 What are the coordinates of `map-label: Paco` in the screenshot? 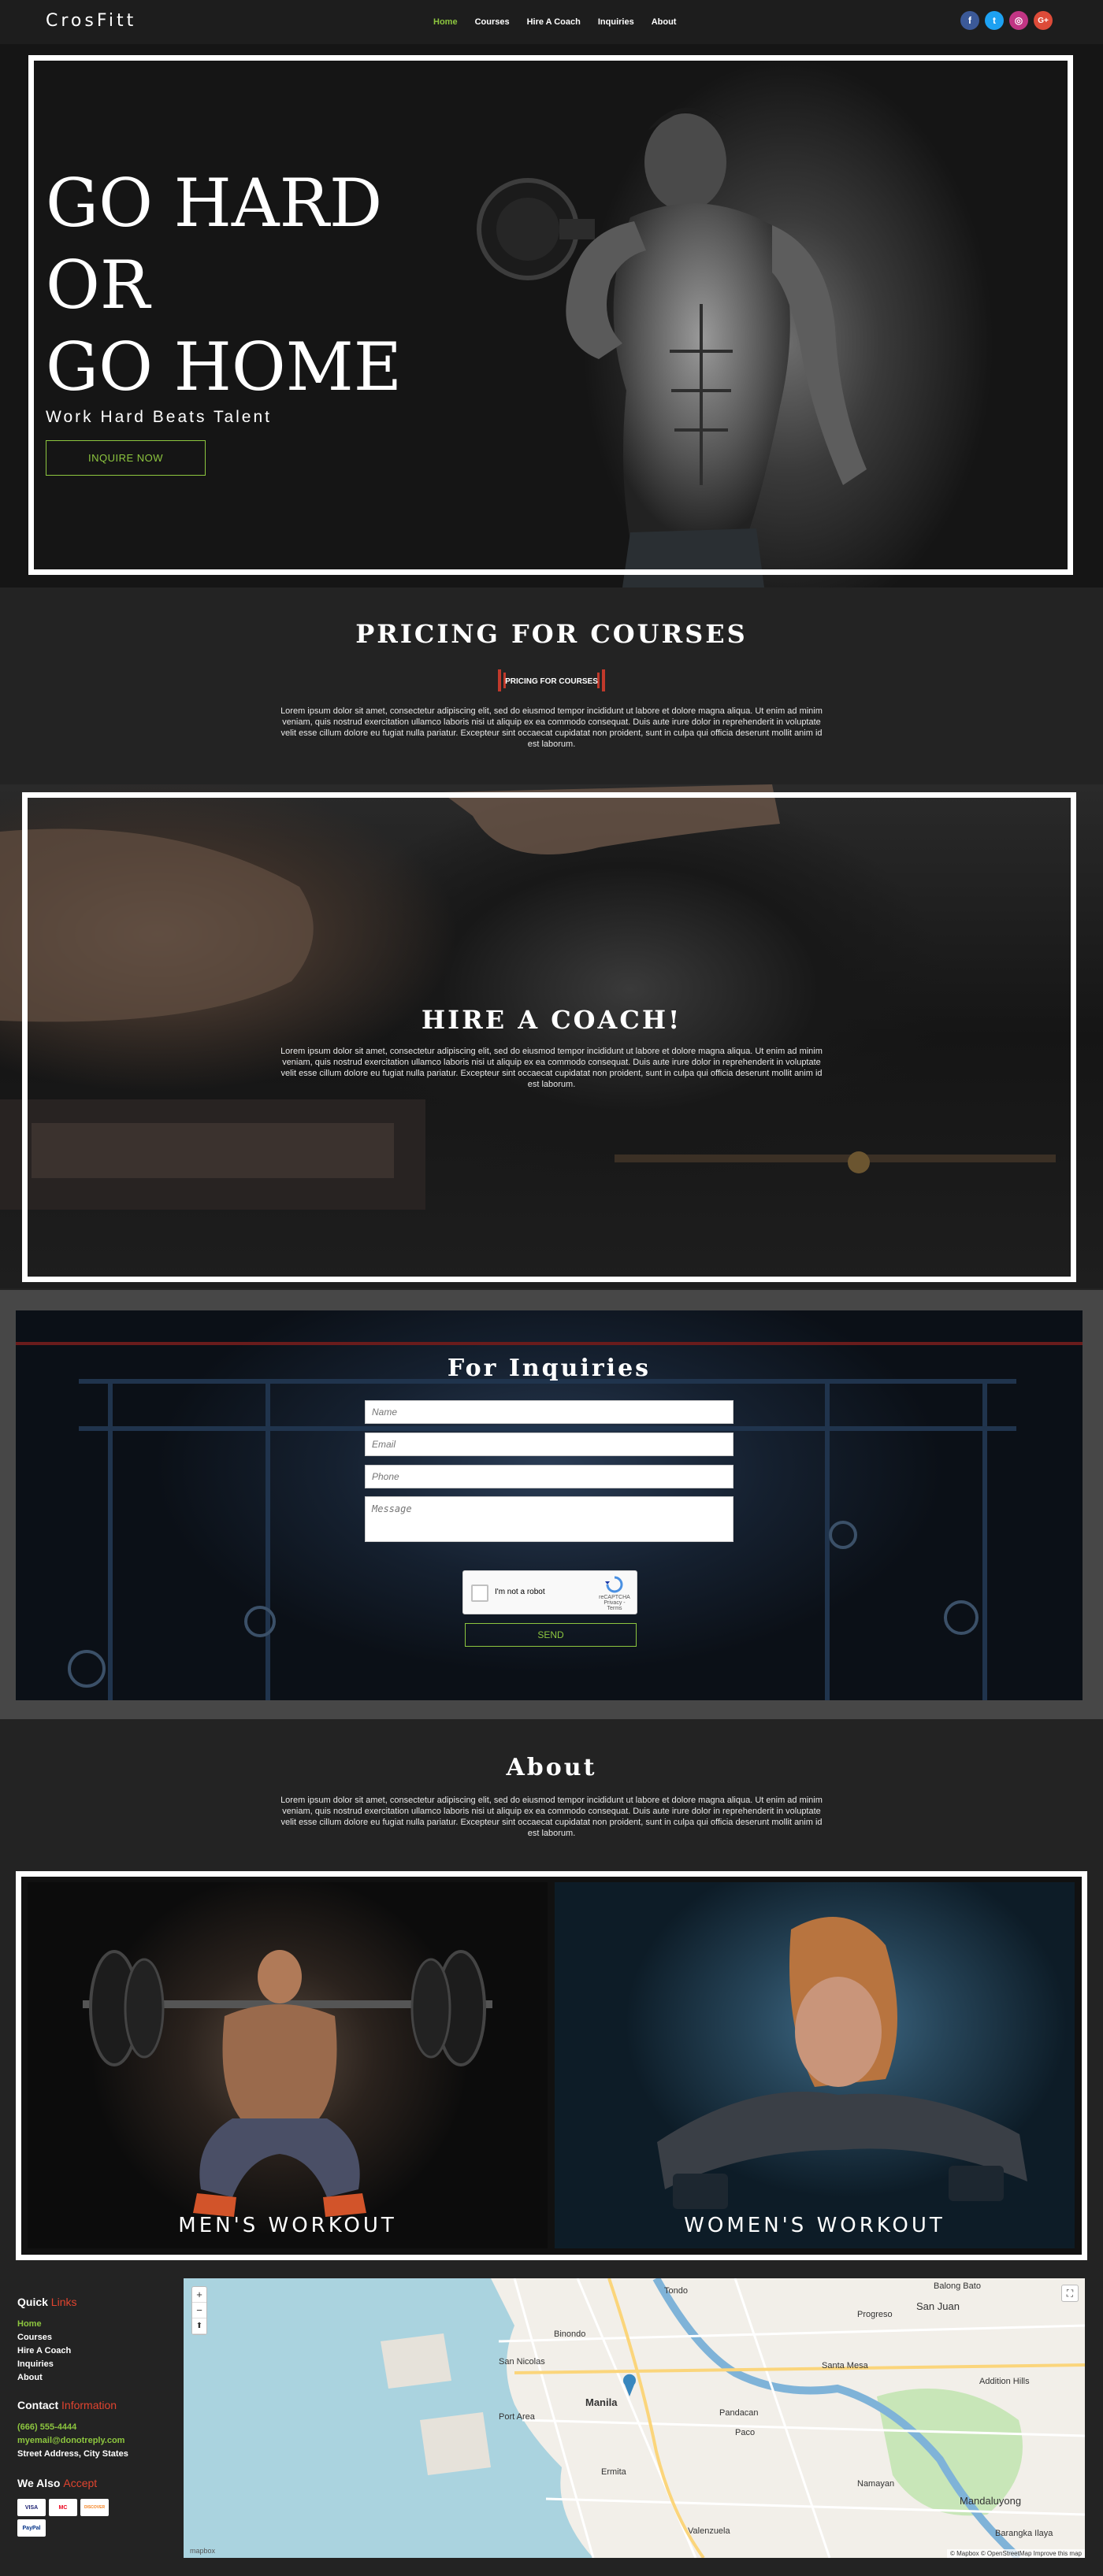 It's located at (745, 2432).